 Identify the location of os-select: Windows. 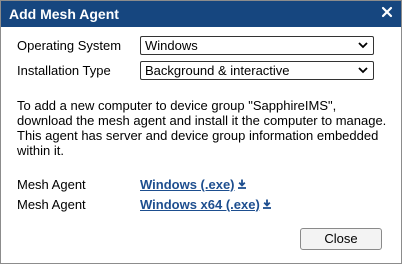
(257, 45).